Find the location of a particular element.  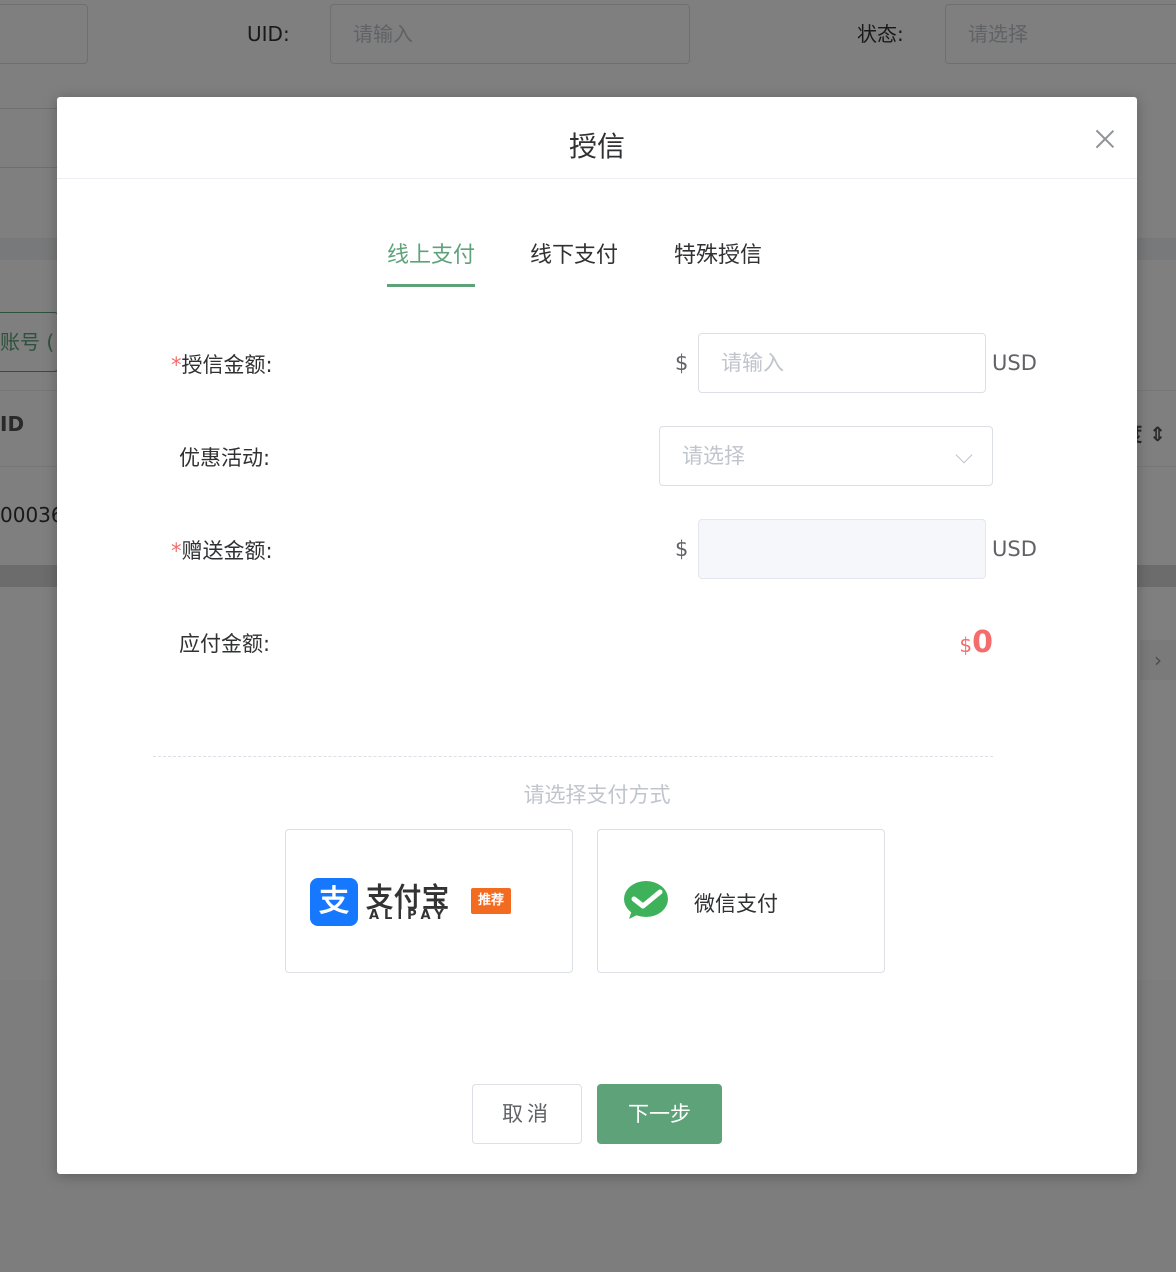

credit-amount-label: *授信金额: is located at coordinates (222, 365).